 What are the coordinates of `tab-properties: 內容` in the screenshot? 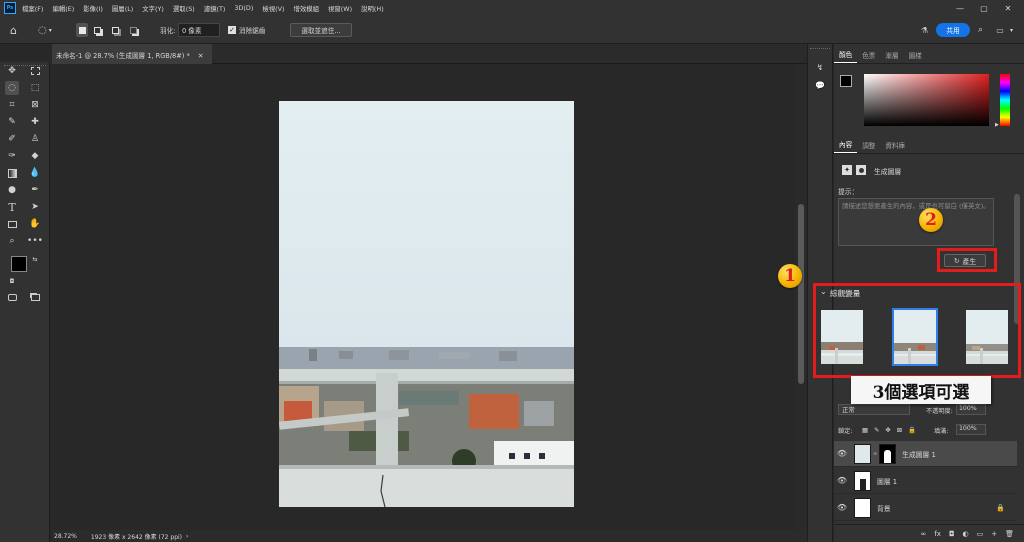 It's located at (846, 146).